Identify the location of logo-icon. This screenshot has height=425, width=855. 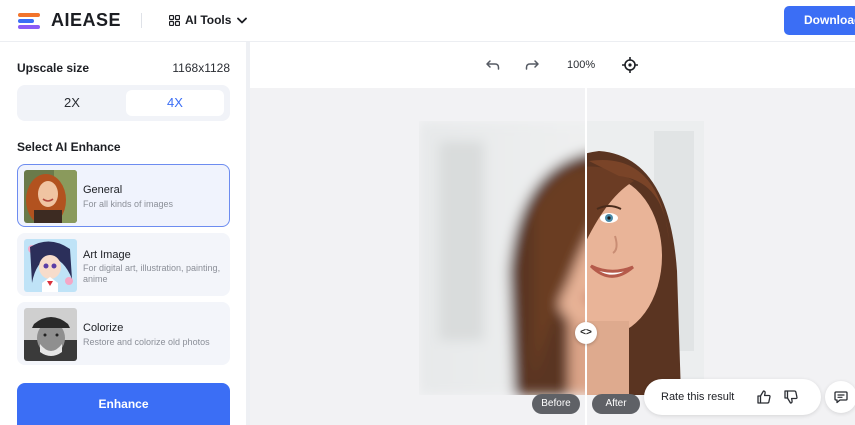
(30, 21).